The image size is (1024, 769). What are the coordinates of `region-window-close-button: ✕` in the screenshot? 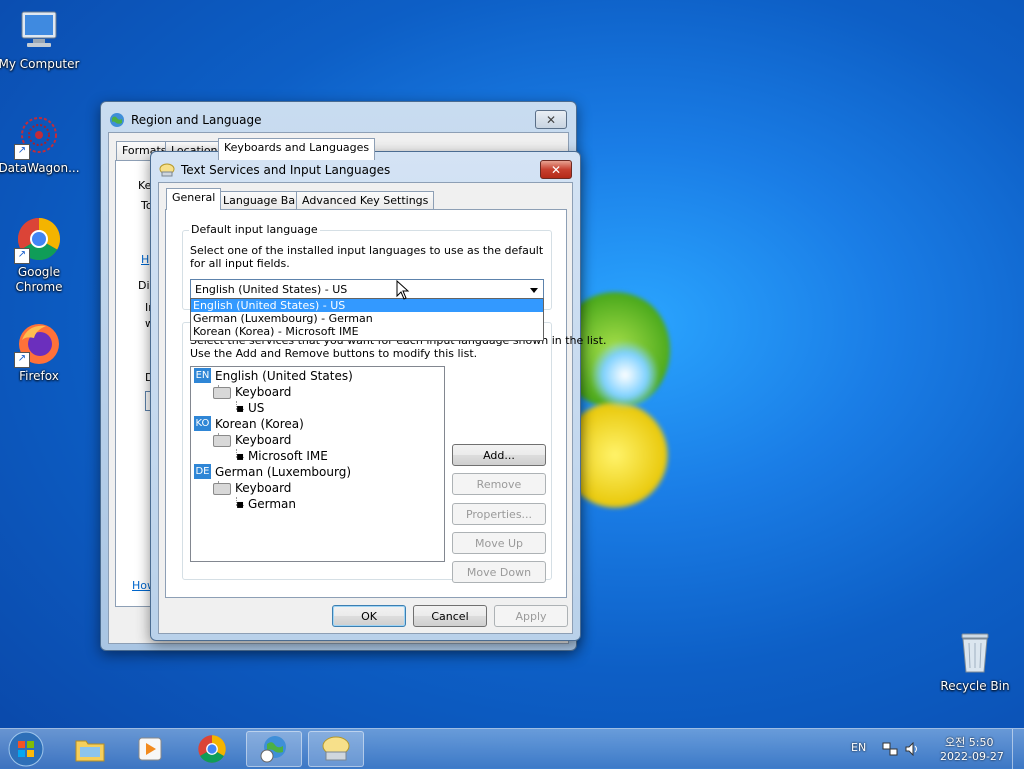 It's located at (551, 119).